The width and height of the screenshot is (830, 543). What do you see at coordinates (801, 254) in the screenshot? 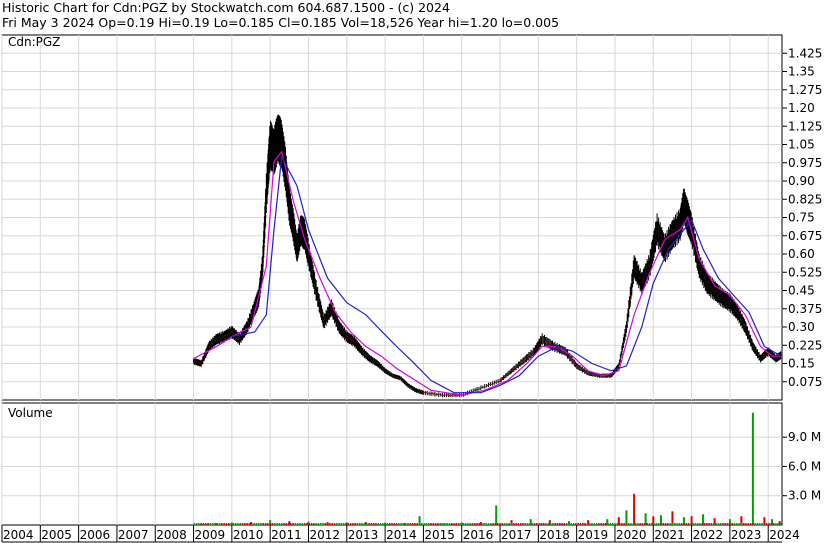
I see `price-tick-label-0.60: 0.60` at bounding box center [801, 254].